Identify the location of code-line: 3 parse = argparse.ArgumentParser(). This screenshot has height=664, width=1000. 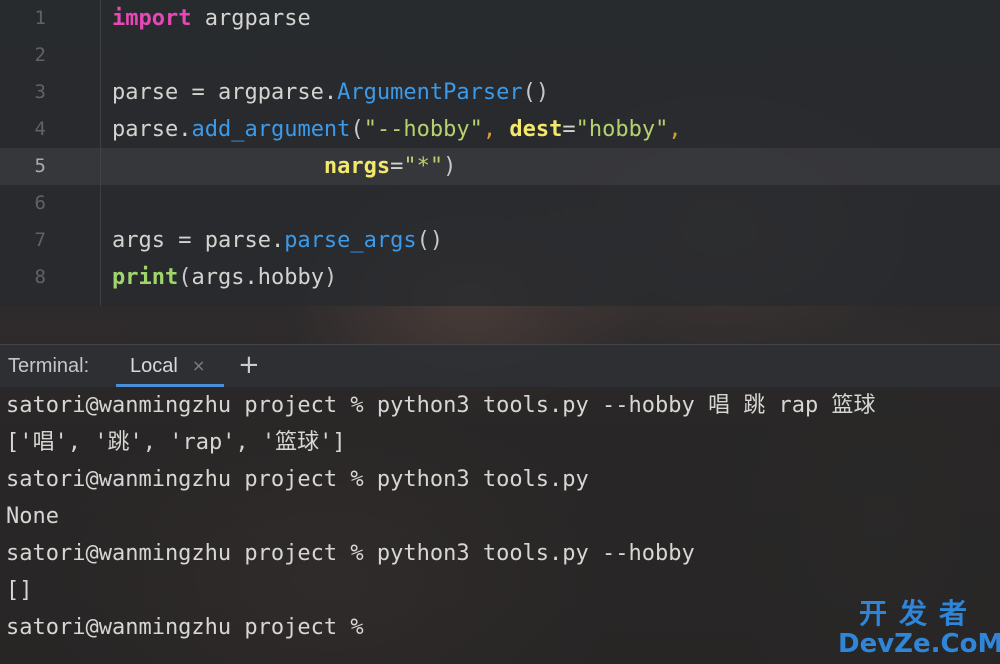
(500, 92).